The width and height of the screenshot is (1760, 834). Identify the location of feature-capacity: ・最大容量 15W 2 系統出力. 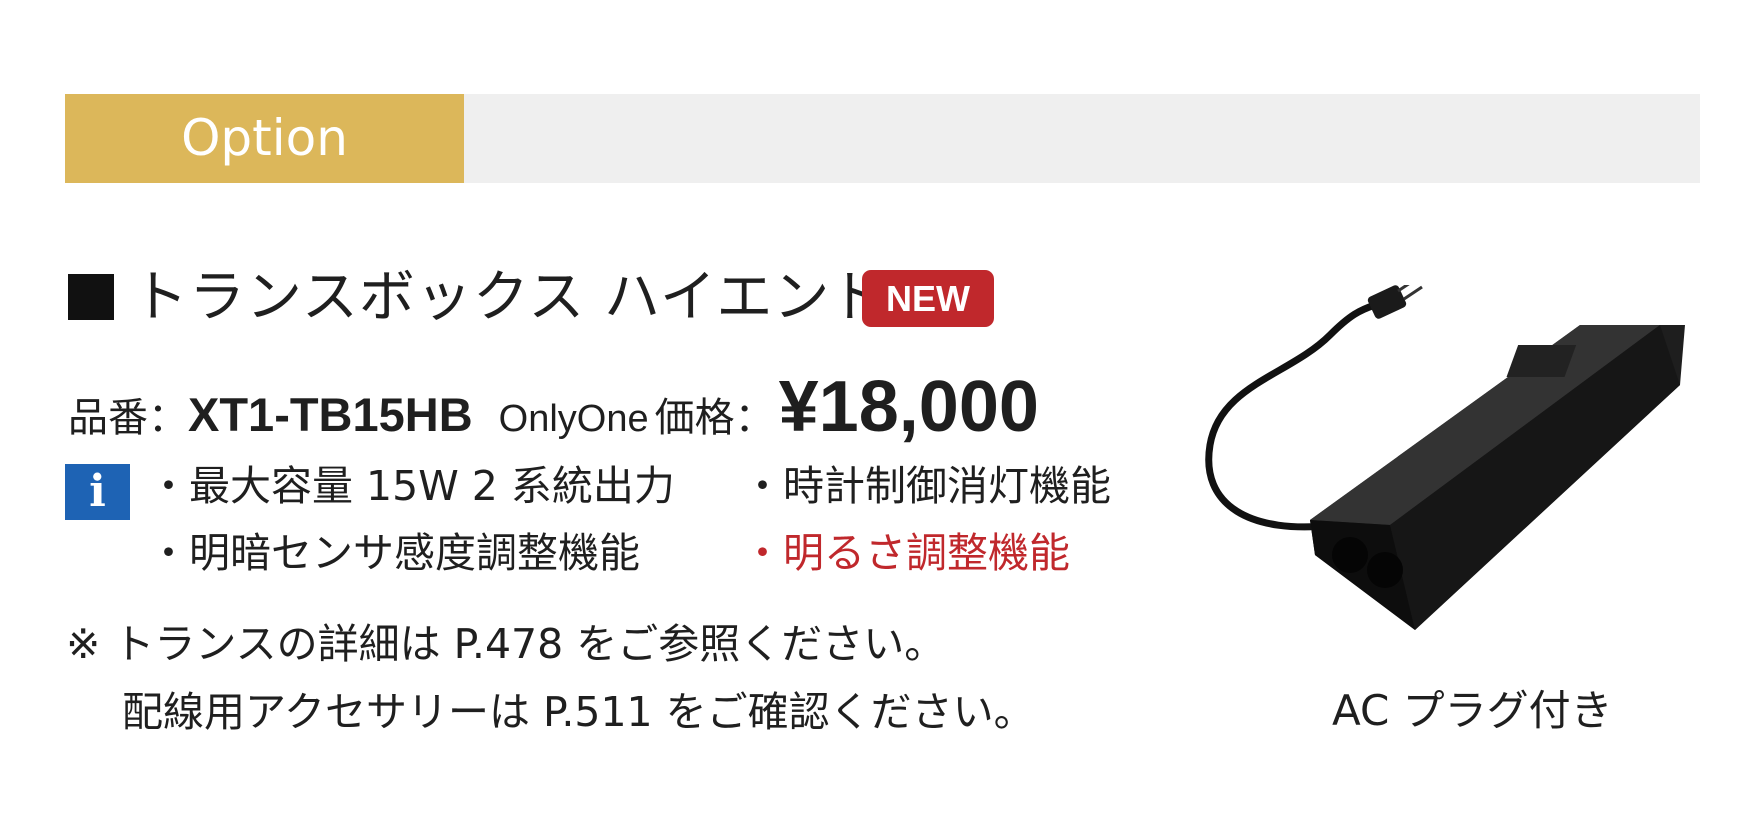
(411, 486).